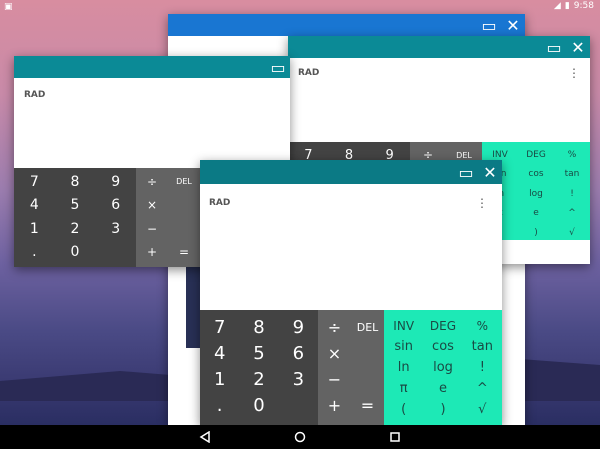  What do you see at coordinates (8, 7) in the screenshot?
I see `notification-icon: ▣` at bounding box center [8, 7].